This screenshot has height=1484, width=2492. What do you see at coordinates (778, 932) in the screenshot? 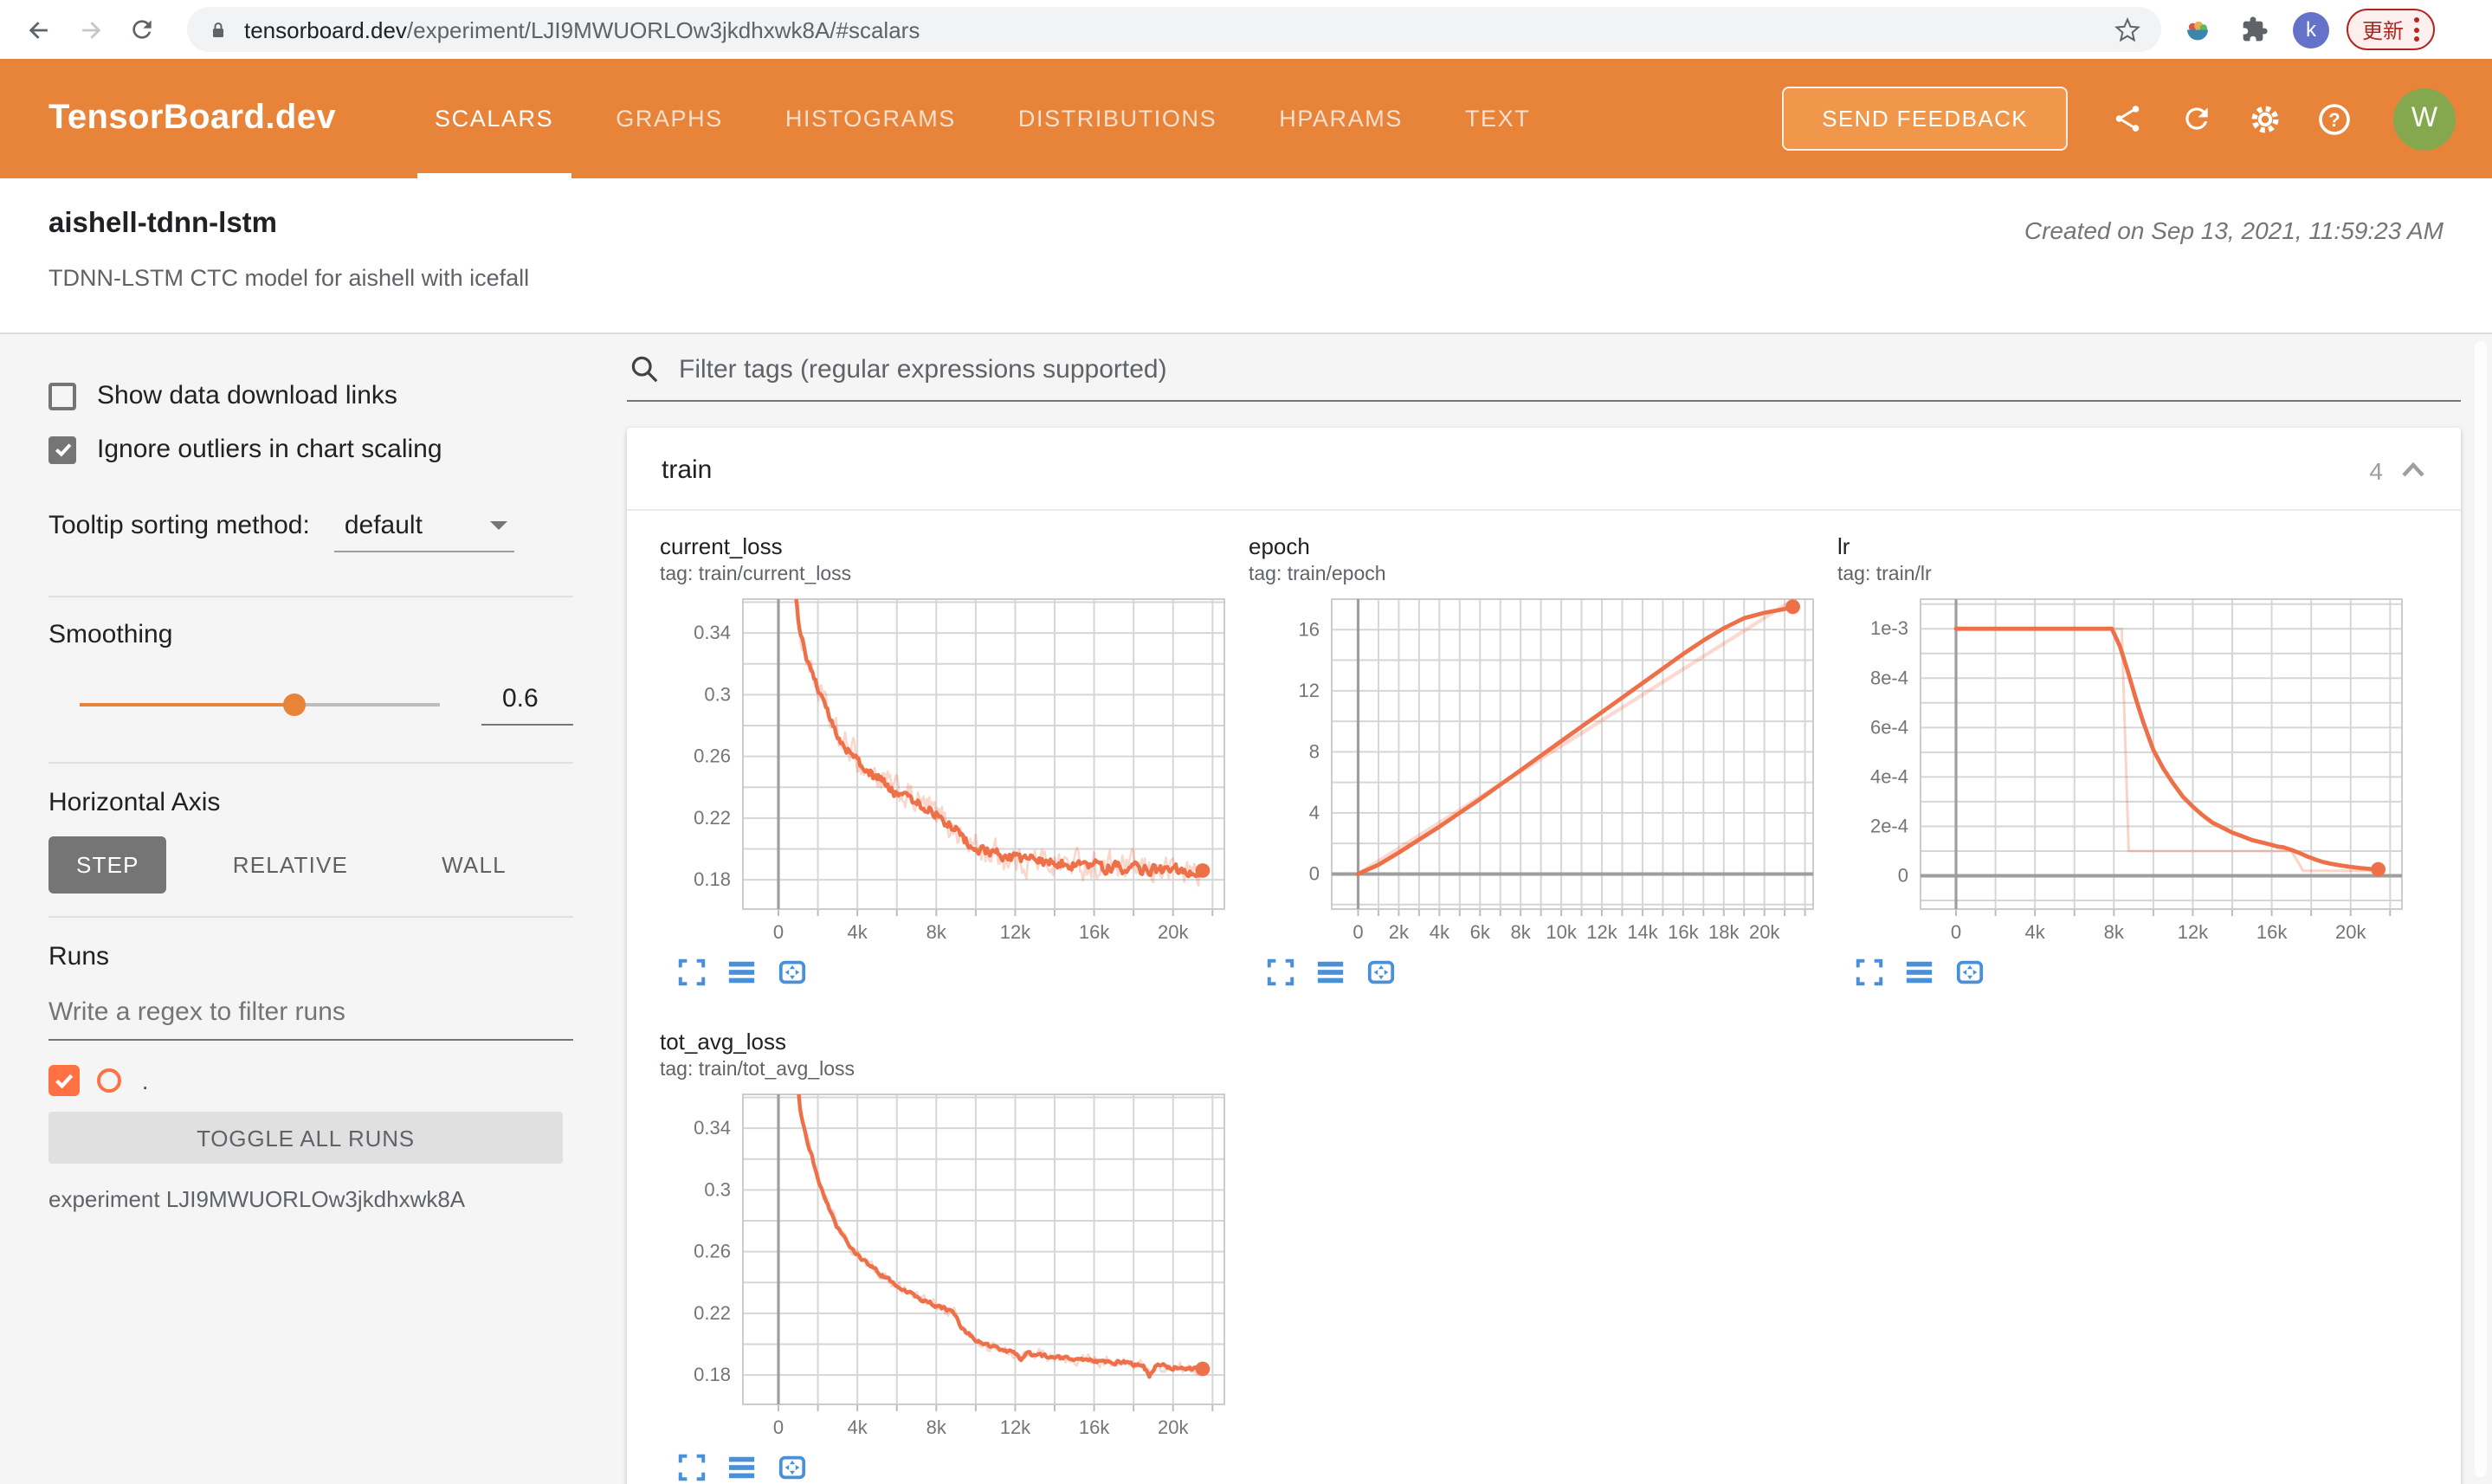
I see `svg-text: 0` at bounding box center [778, 932].